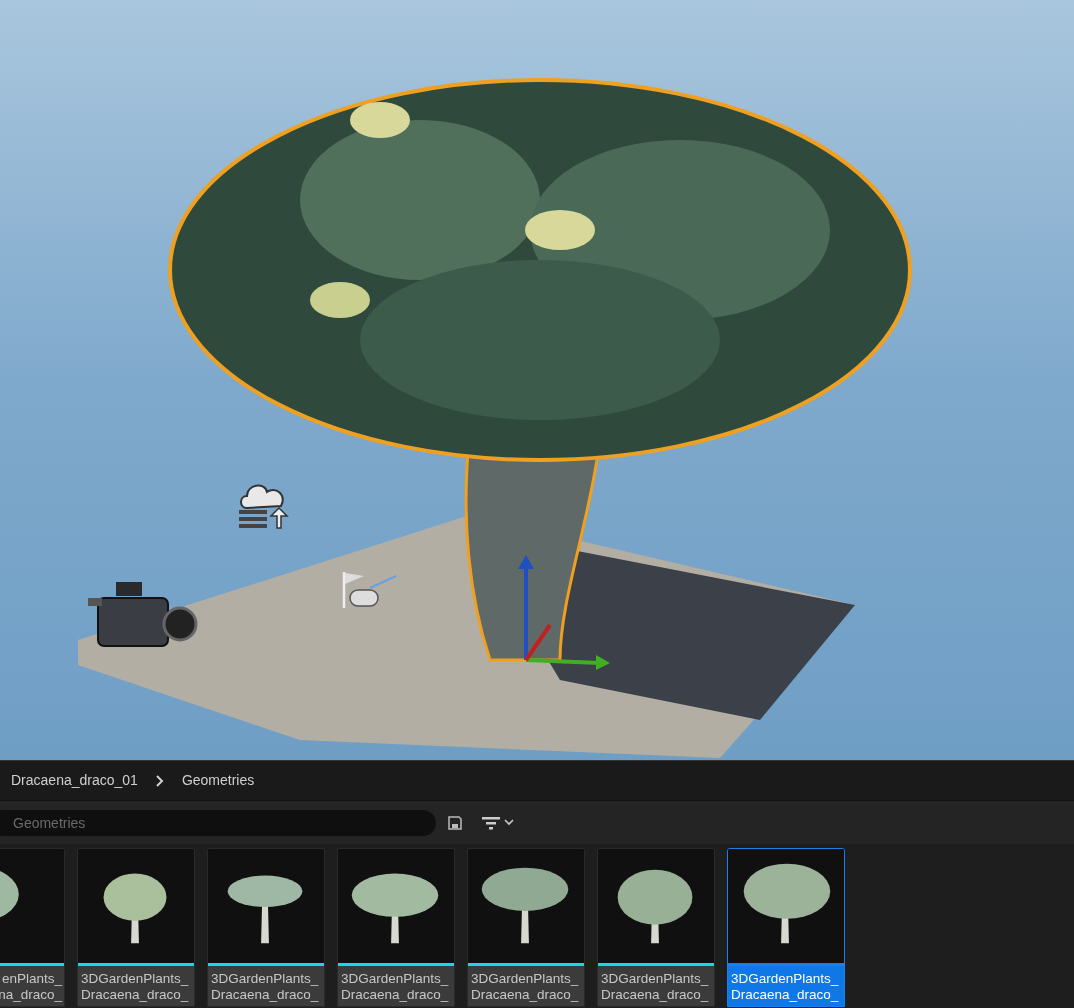  What do you see at coordinates (491, 822) in the screenshot?
I see `filter-icon` at bounding box center [491, 822].